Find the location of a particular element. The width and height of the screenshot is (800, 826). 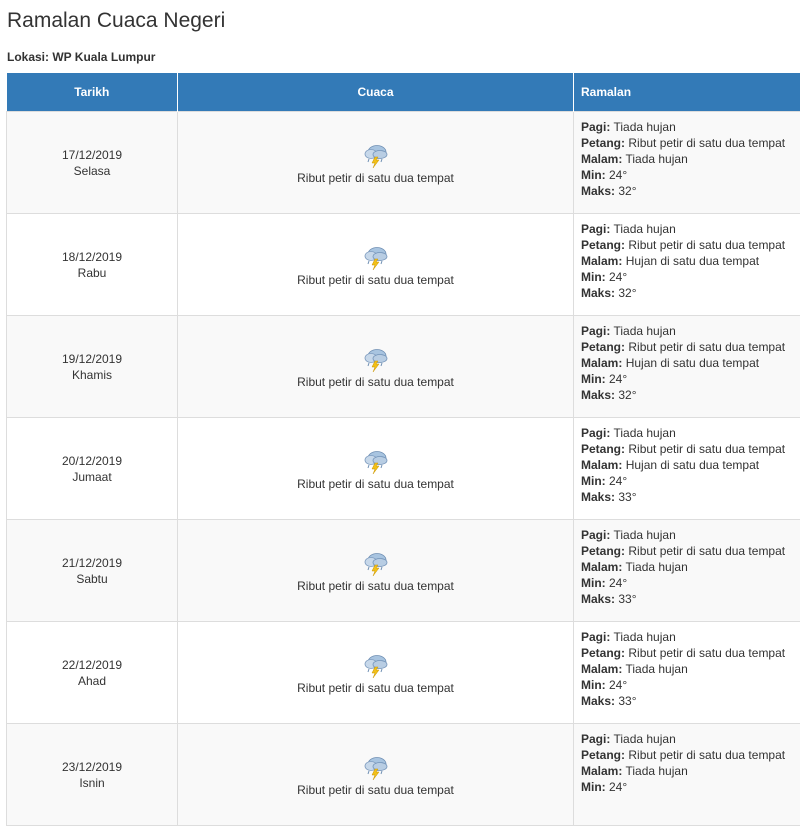

max-value: 33° is located at coordinates (627, 701).